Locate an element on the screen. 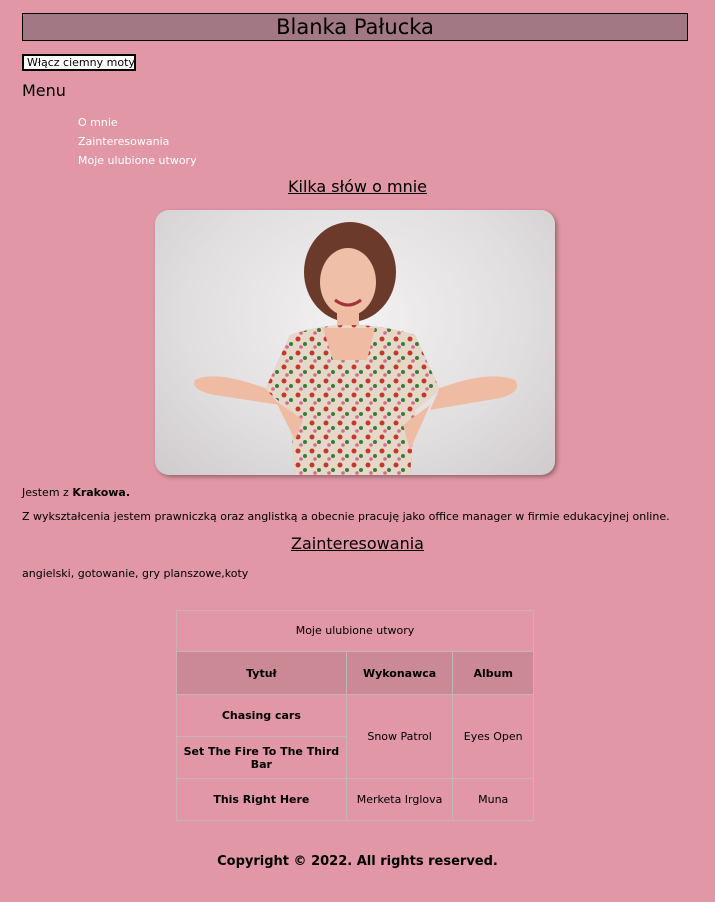 The width and height of the screenshot is (715, 902). interests-heading: Zainteresowania is located at coordinates (357, 543).